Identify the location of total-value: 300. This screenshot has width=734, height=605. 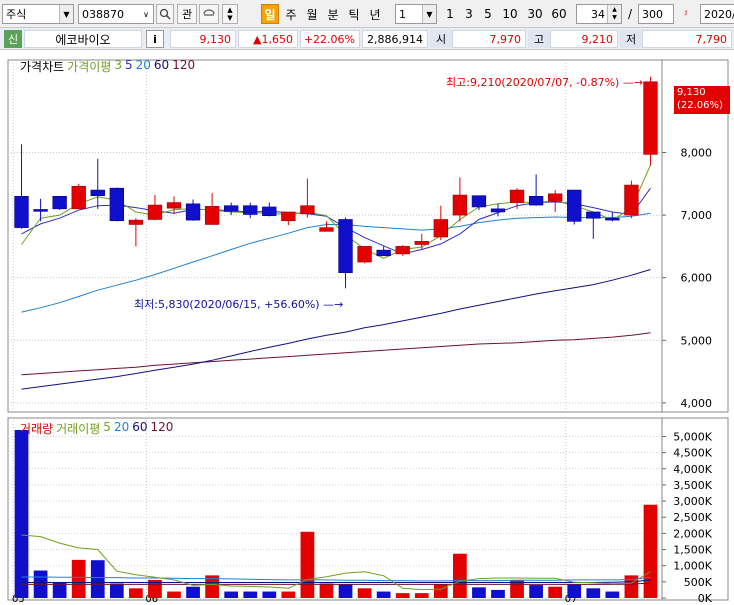
(652, 14).